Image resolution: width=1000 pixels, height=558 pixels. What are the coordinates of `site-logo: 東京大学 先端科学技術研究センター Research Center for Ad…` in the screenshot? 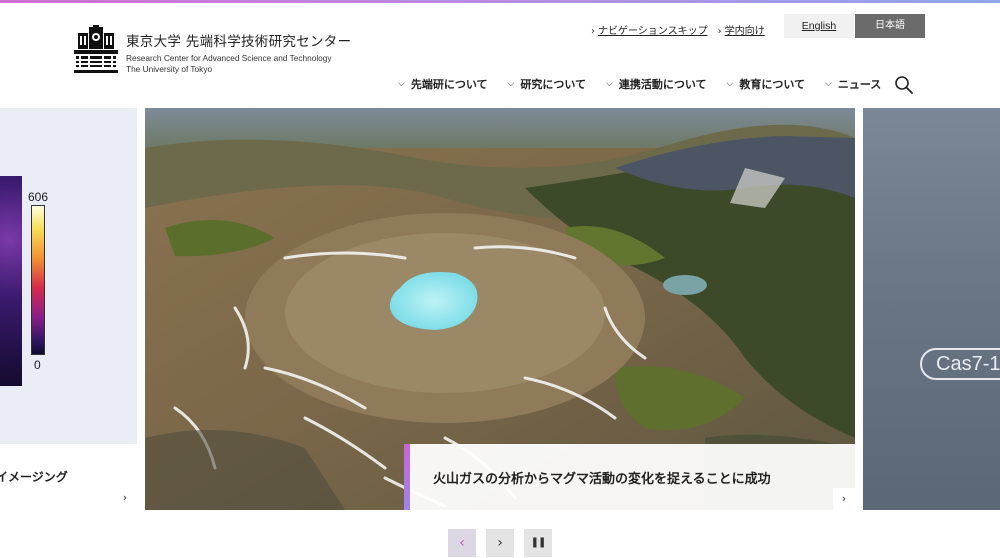 It's located at (212, 50).